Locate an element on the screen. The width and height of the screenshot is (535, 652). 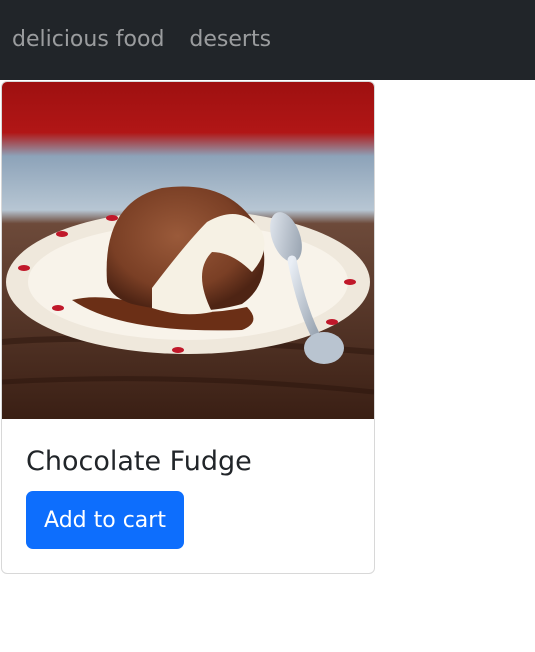
add-to-cart-button: Add to cart is located at coordinates (105, 520).